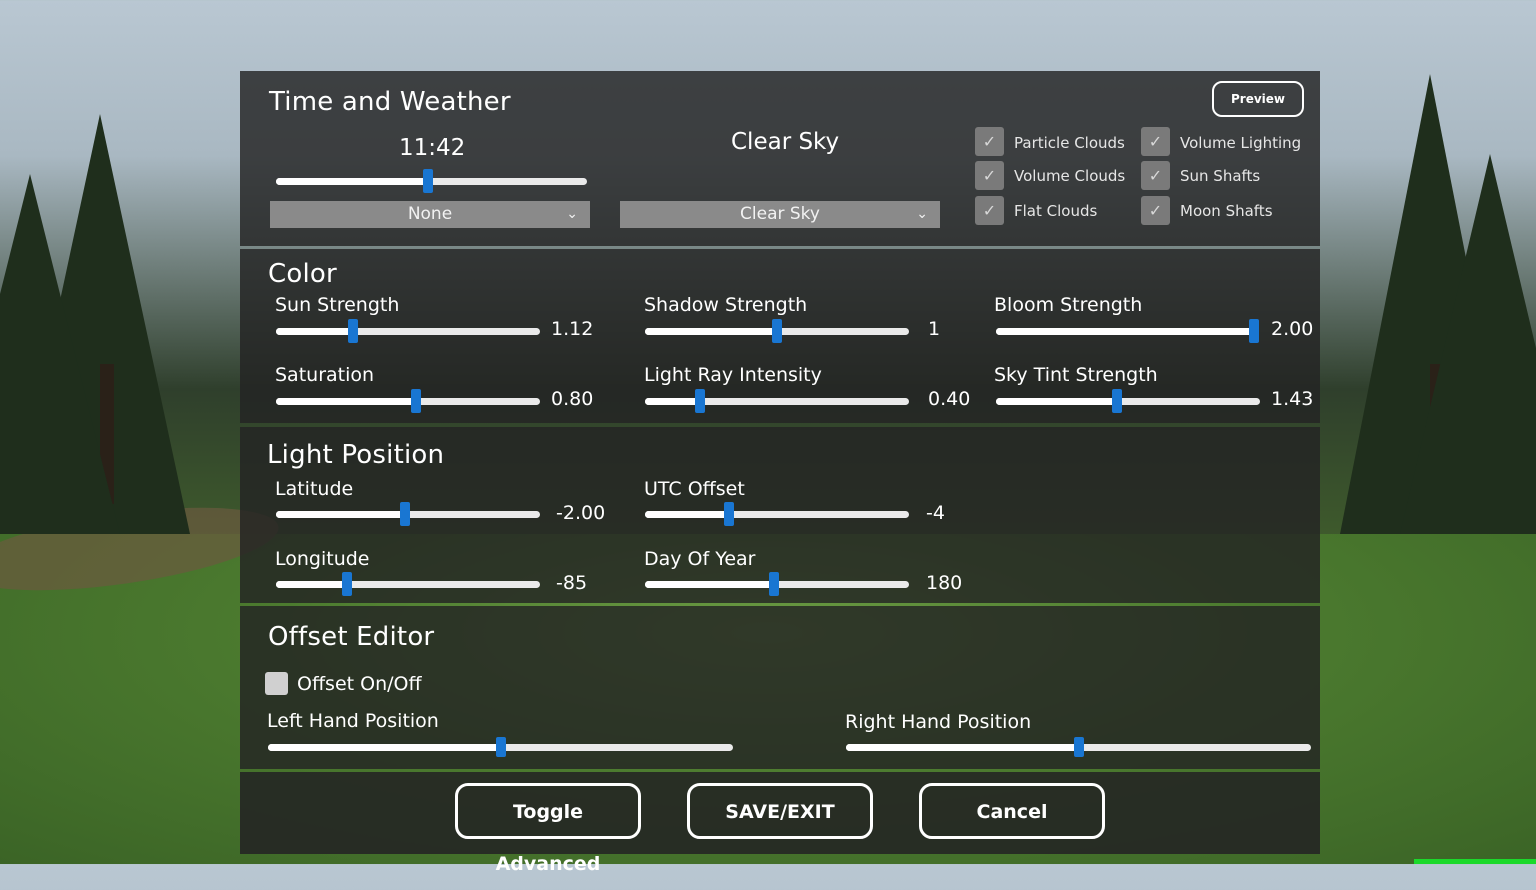 The height and width of the screenshot is (890, 1536). Describe the element at coordinates (1226, 211) in the screenshot. I see `checkbox-label: Moon Shafts` at that location.